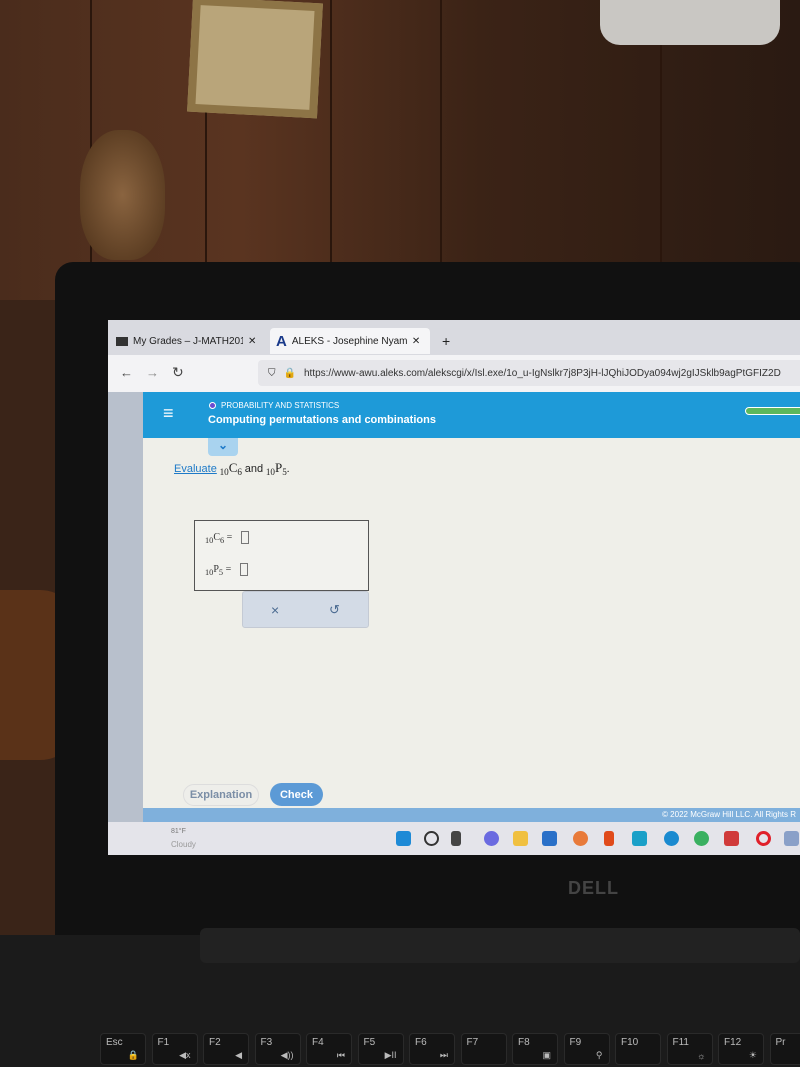  Describe the element at coordinates (226, 1049) in the screenshot. I see `key-f2: F2 ◀` at that location.